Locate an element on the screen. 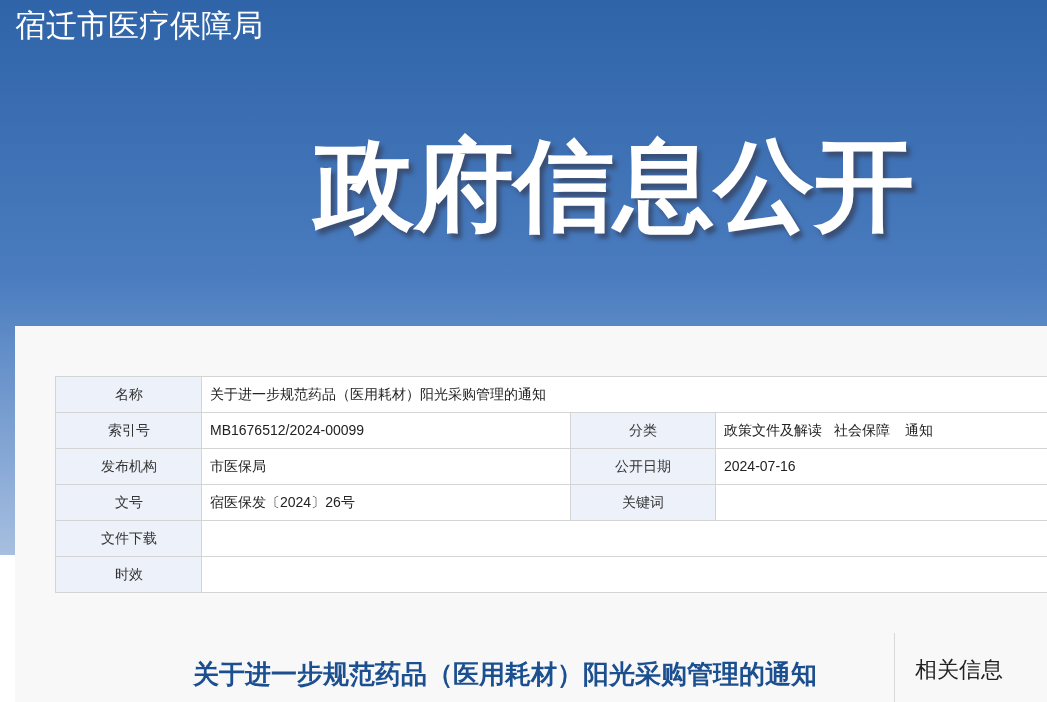 This screenshot has width=1047, height=702. field-label: 公开日期 is located at coordinates (642, 466).